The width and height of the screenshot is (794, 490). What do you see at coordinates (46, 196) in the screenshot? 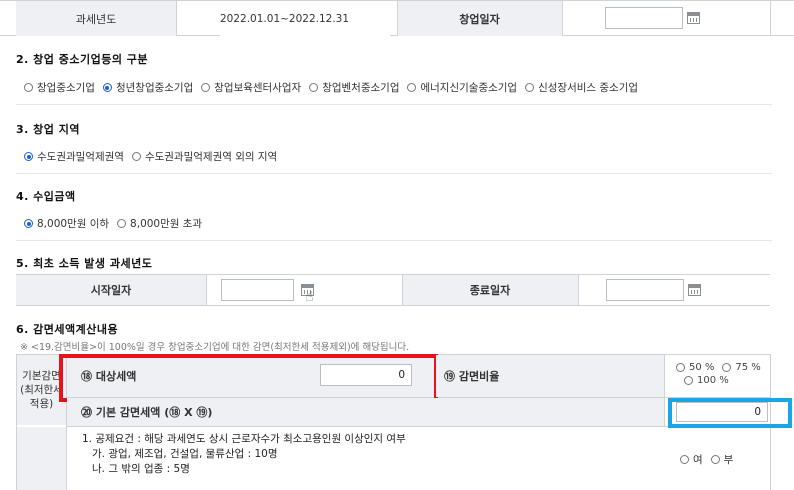
I see `section4-title: 4. 수입금액` at bounding box center [46, 196].